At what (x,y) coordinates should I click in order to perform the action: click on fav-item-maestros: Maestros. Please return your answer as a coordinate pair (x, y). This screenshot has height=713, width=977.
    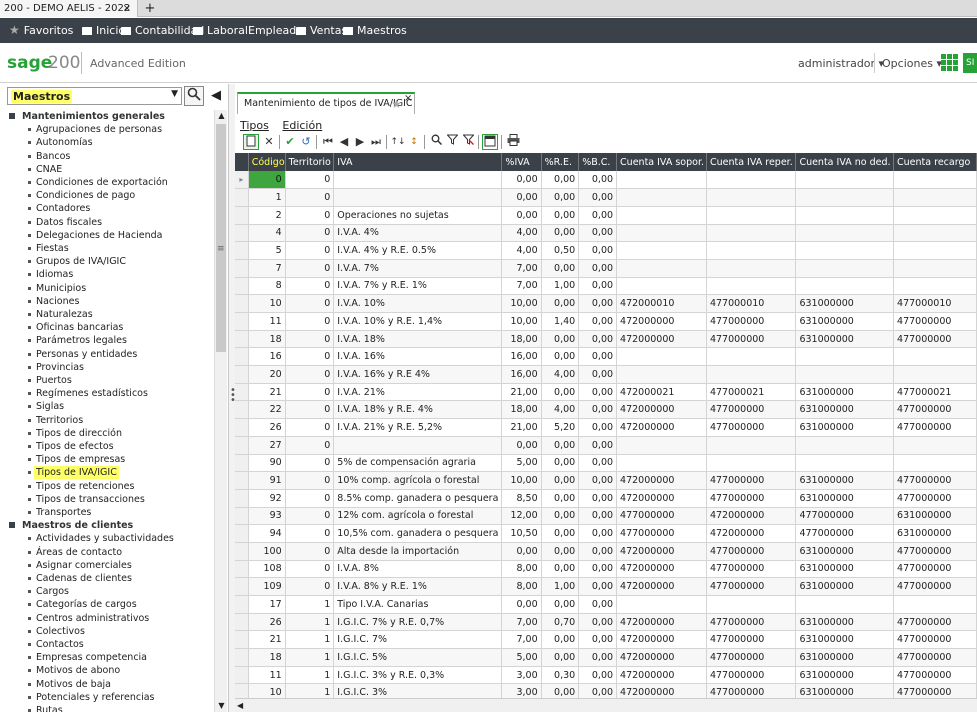
    Looking at the image, I should click on (375, 30).